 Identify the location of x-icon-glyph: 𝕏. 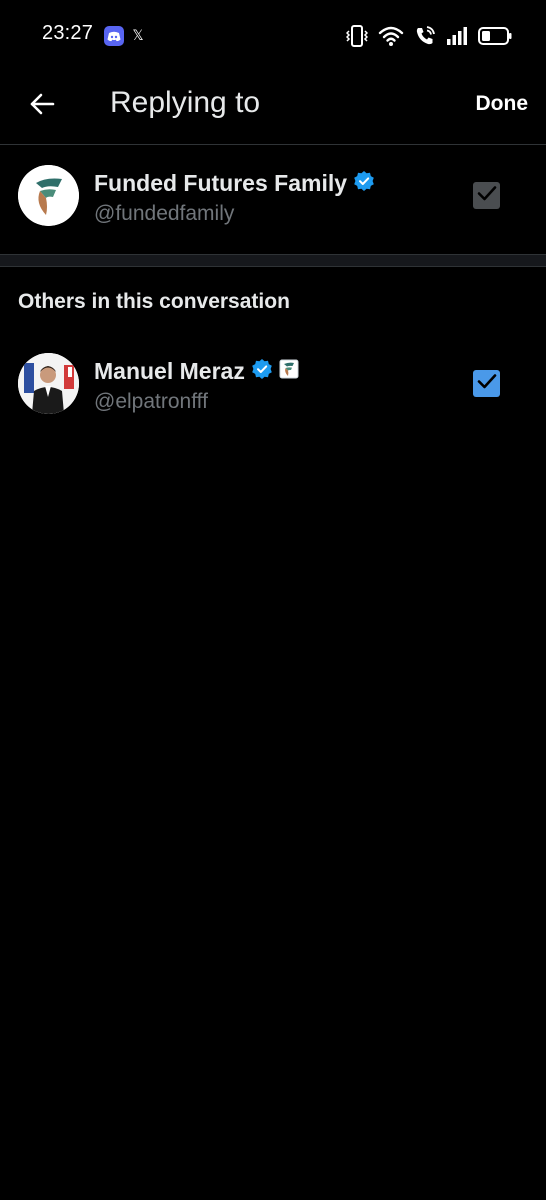
(138, 36).